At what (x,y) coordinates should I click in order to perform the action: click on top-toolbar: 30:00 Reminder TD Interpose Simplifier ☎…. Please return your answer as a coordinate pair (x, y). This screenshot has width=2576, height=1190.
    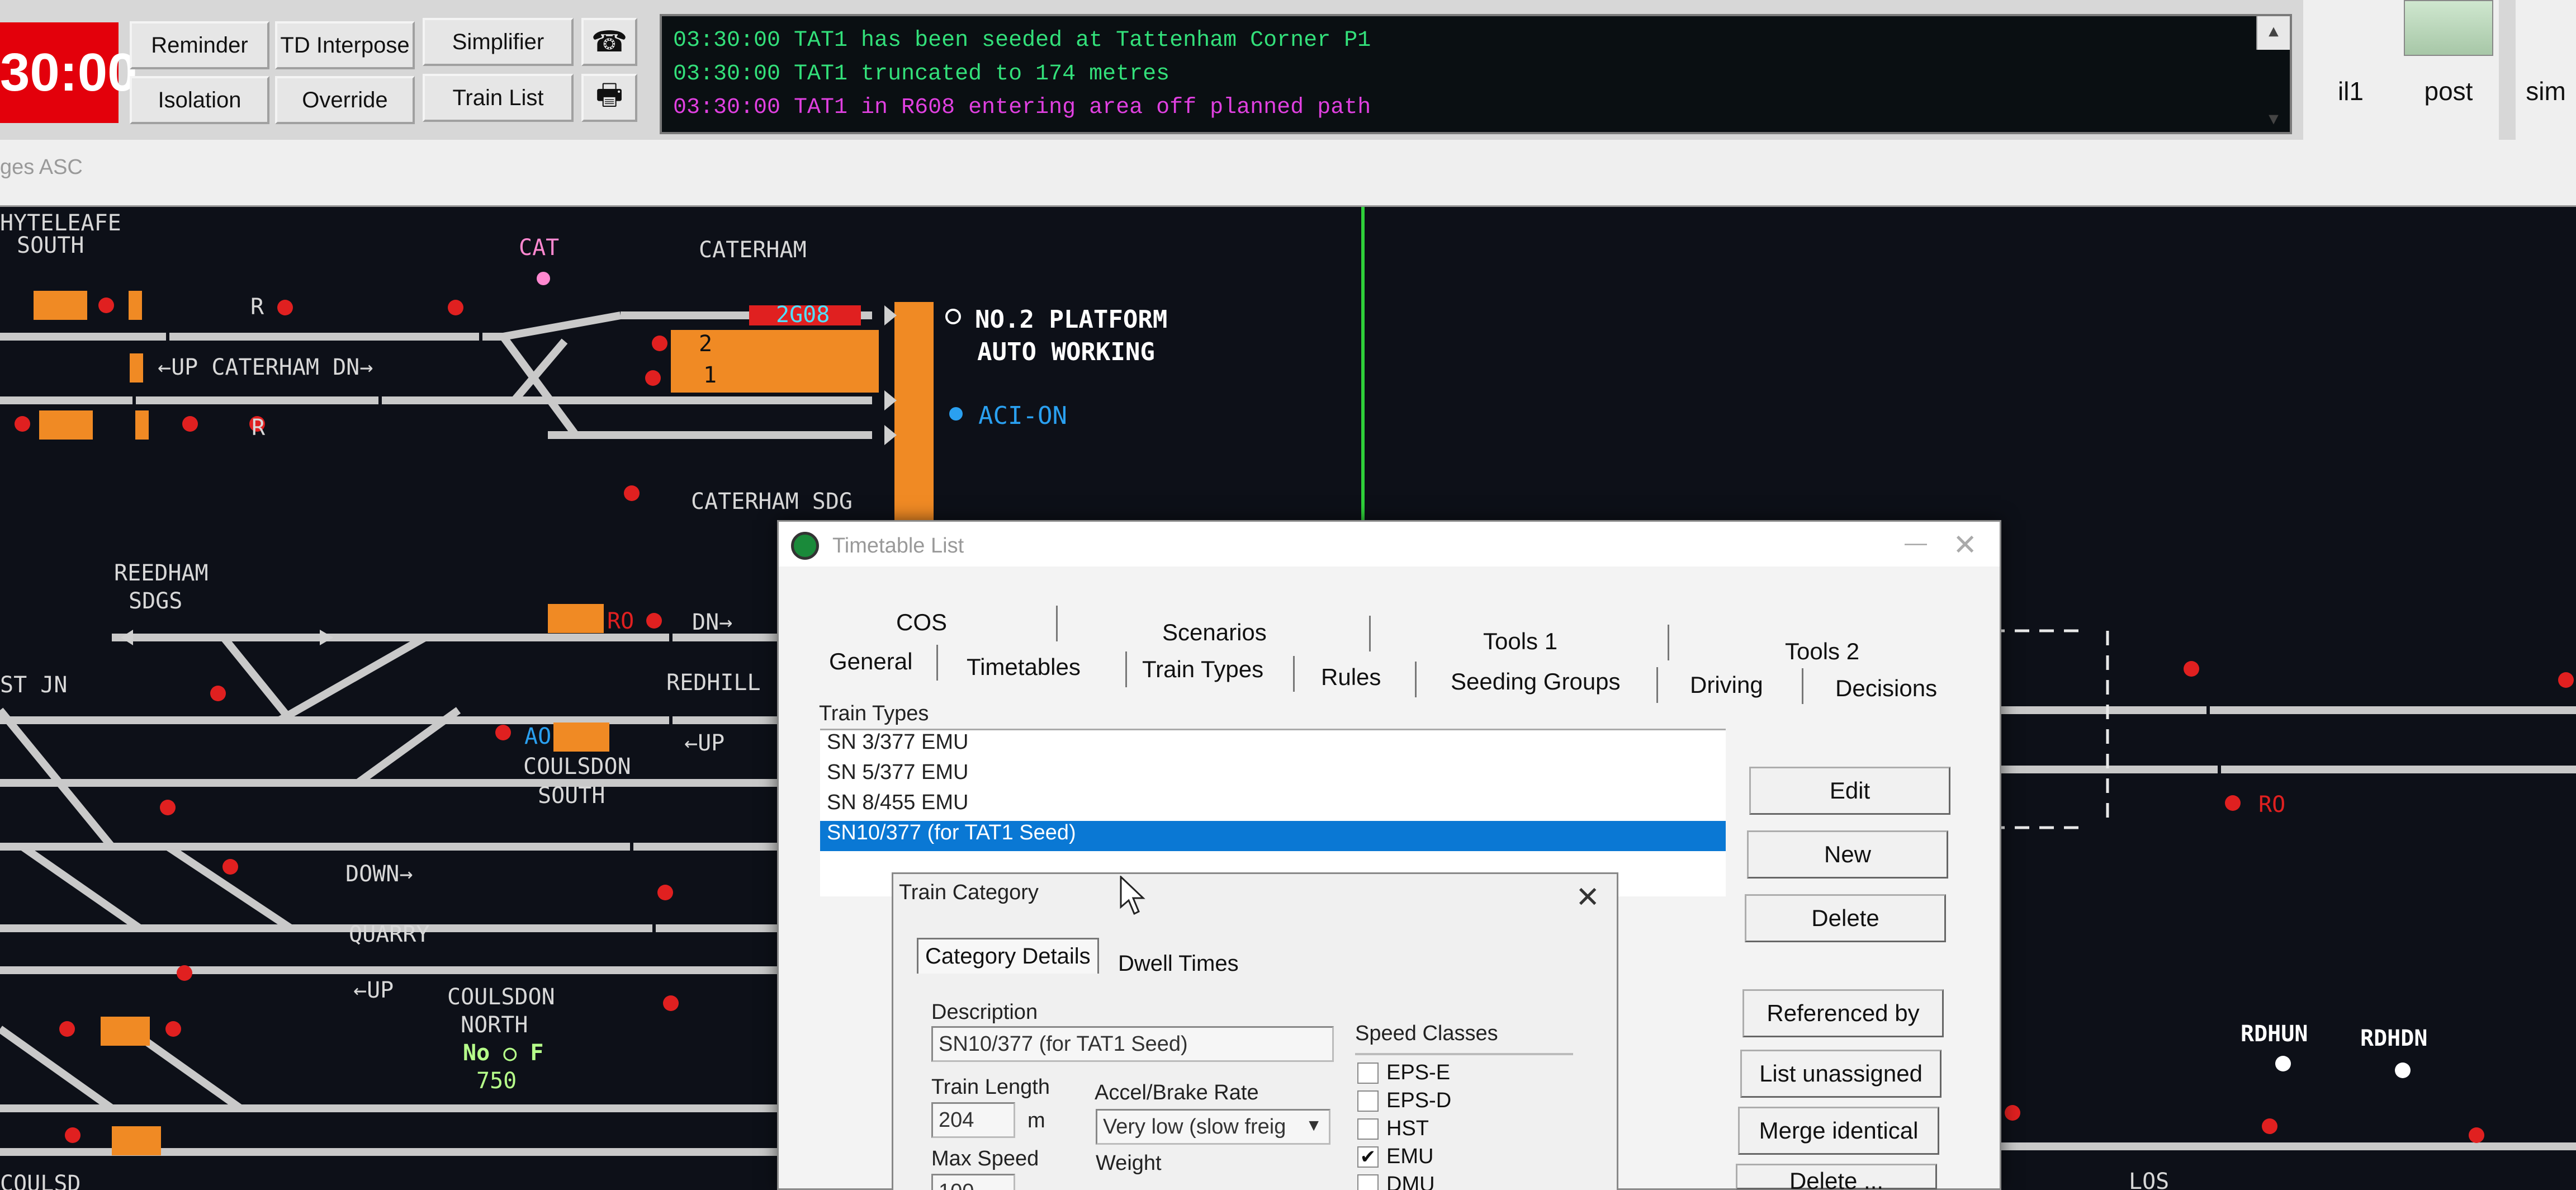
    Looking at the image, I should click on (1288, 70).